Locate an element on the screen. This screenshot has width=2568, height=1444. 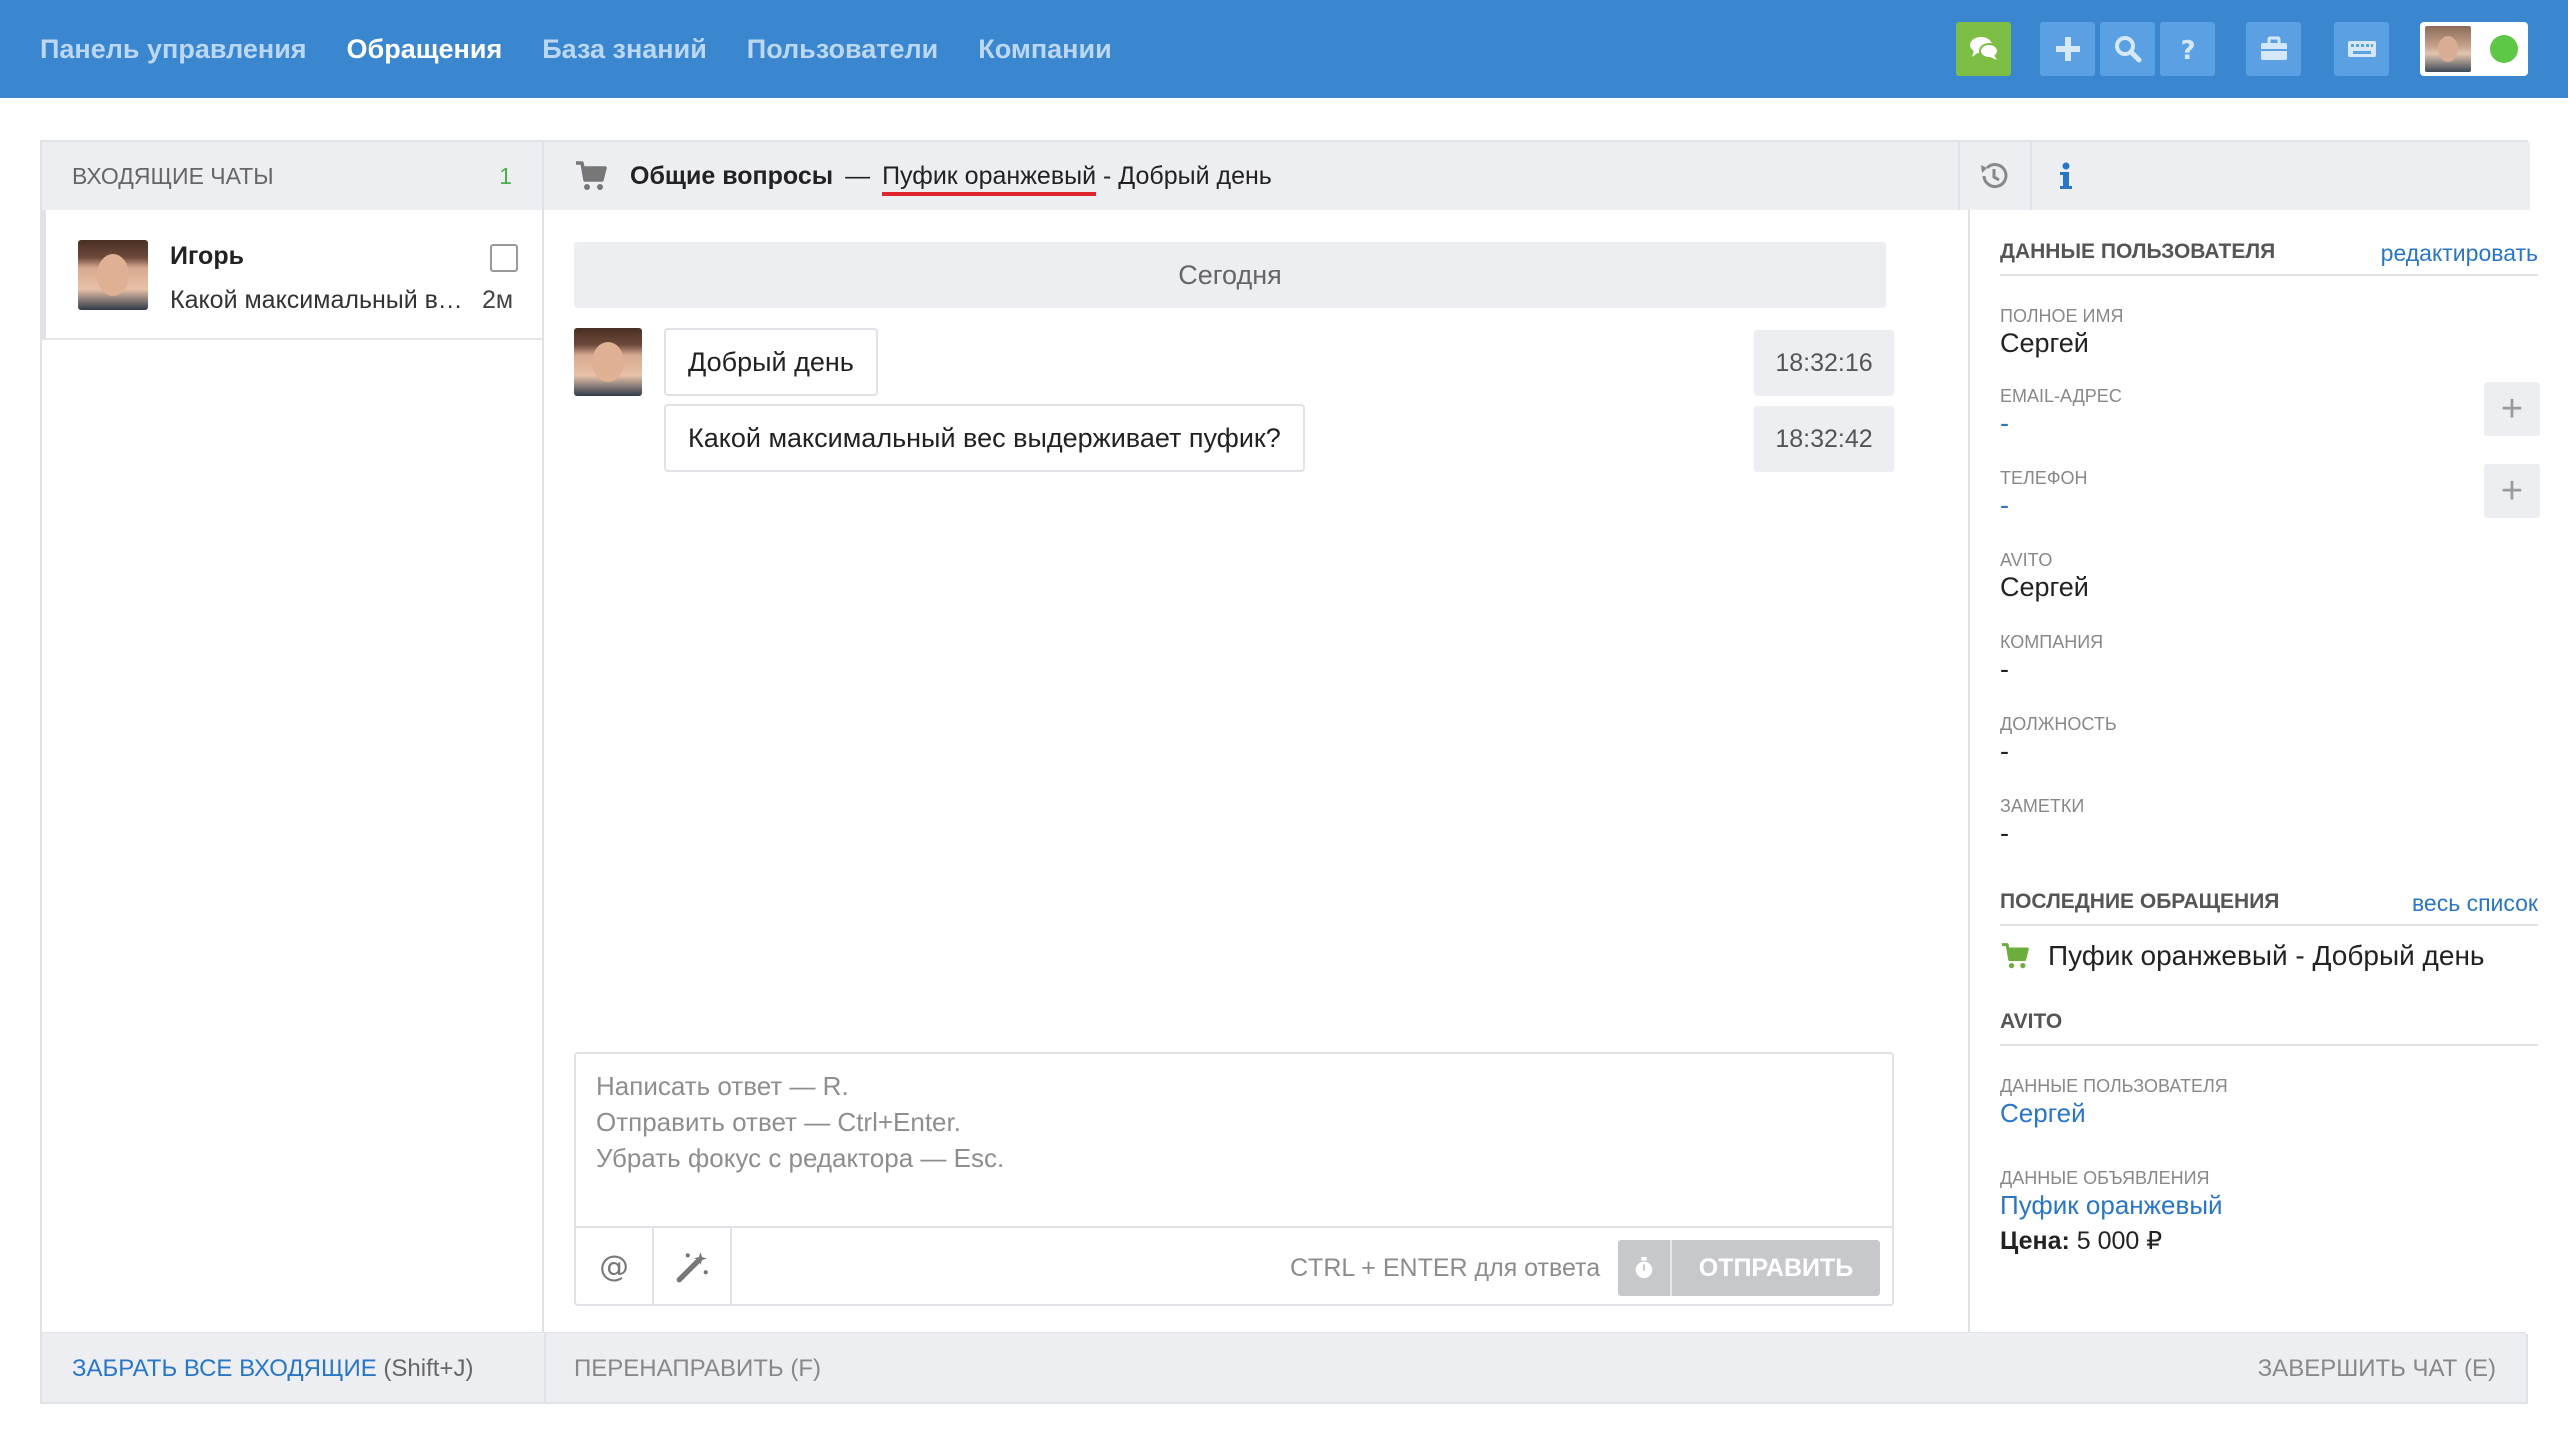
info-button is located at coordinates (2065, 176).